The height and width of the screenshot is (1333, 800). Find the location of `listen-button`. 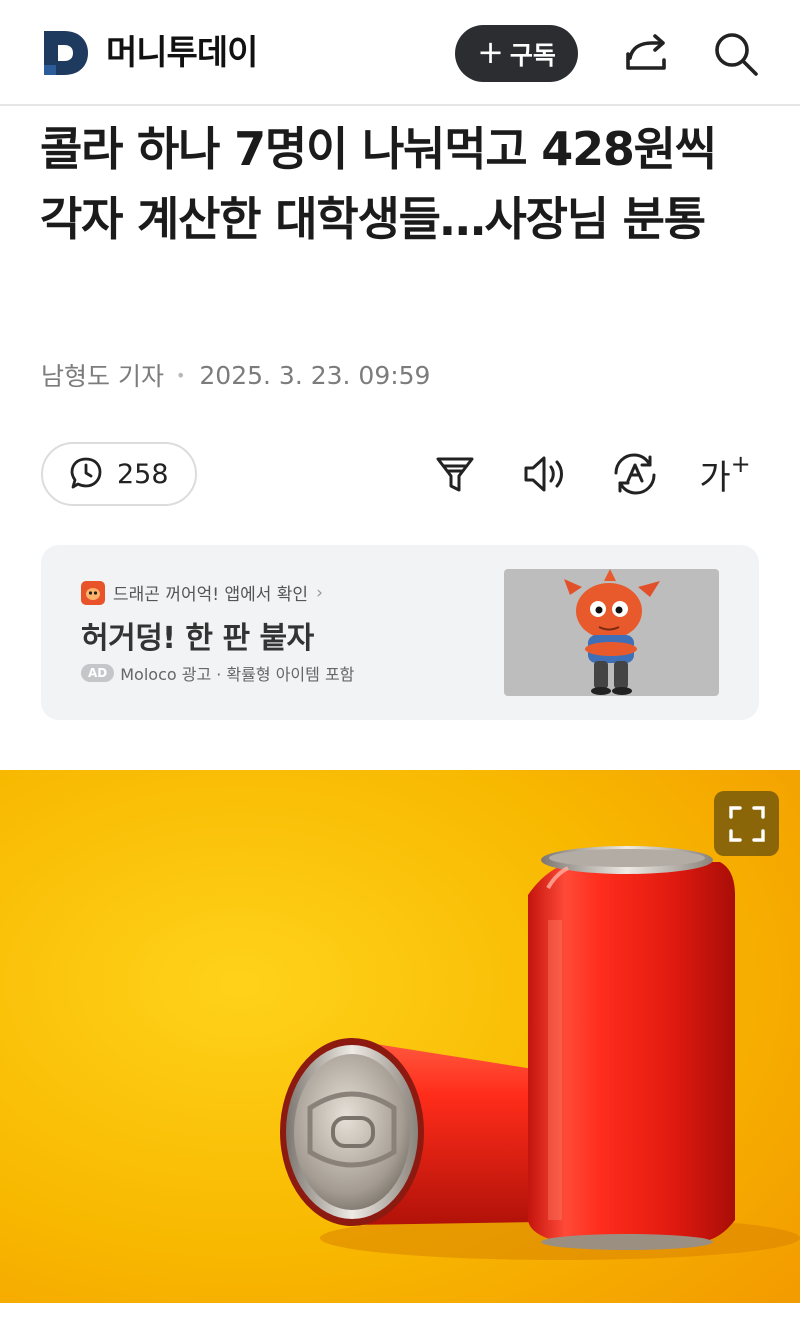

listen-button is located at coordinates (545, 474).